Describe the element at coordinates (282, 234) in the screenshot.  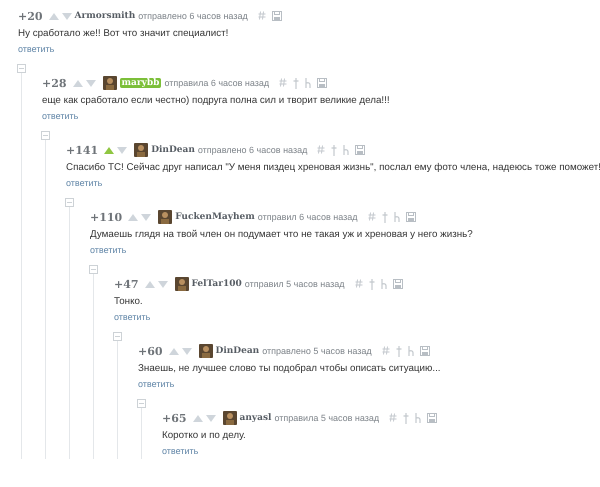
I see `comment-text: Думаешь глядя на твой член он подумает что не такая уж и хреновая у него жизнь?` at that location.